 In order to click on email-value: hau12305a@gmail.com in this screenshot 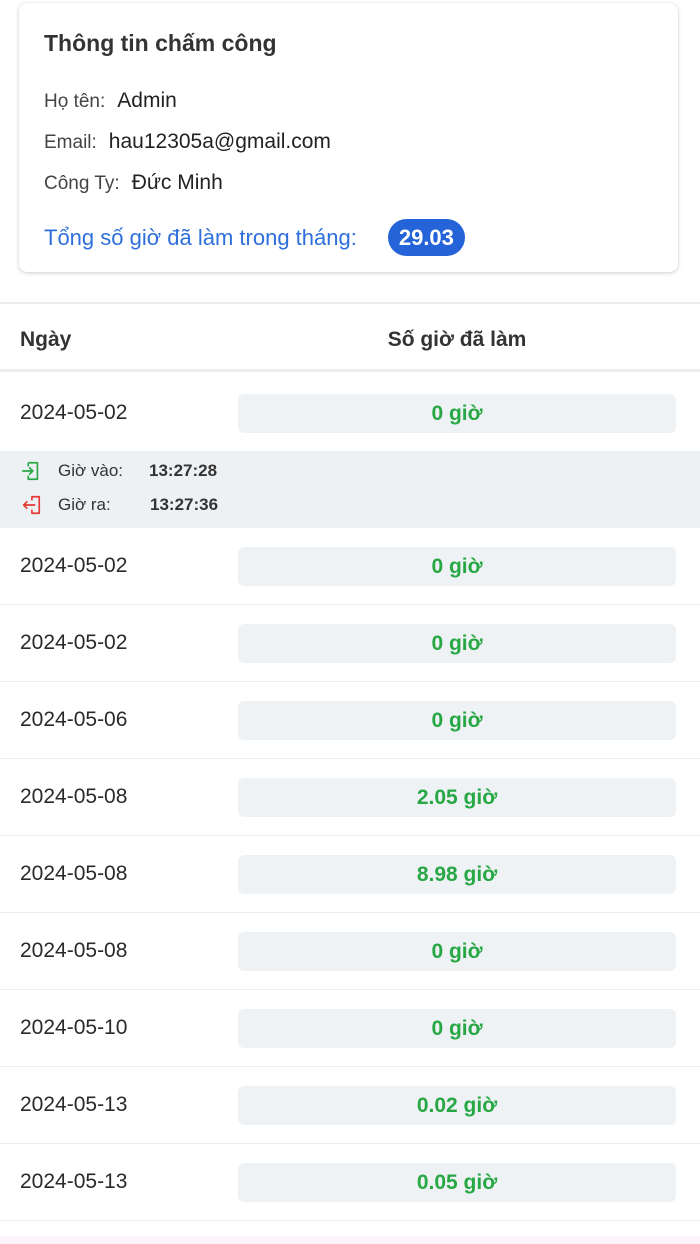, I will do `click(219, 141)`.